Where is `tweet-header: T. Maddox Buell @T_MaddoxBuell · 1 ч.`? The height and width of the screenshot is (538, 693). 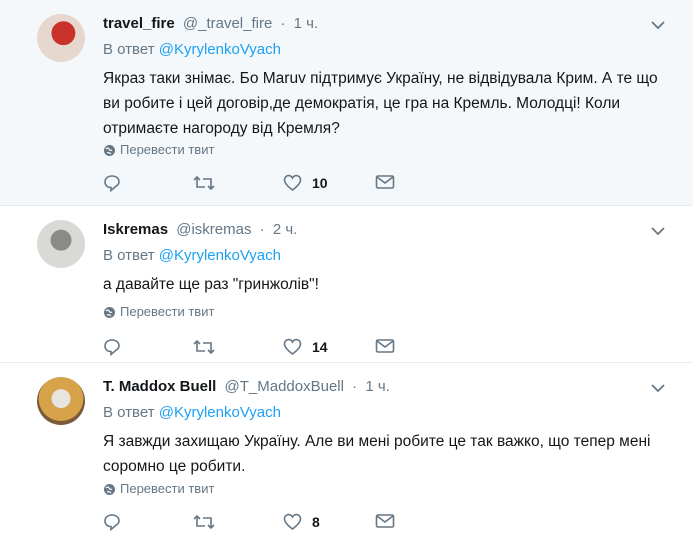 tweet-header: T. Maddox Buell @T_MaddoxBuell · 1 ч. is located at coordinates (246, 387).